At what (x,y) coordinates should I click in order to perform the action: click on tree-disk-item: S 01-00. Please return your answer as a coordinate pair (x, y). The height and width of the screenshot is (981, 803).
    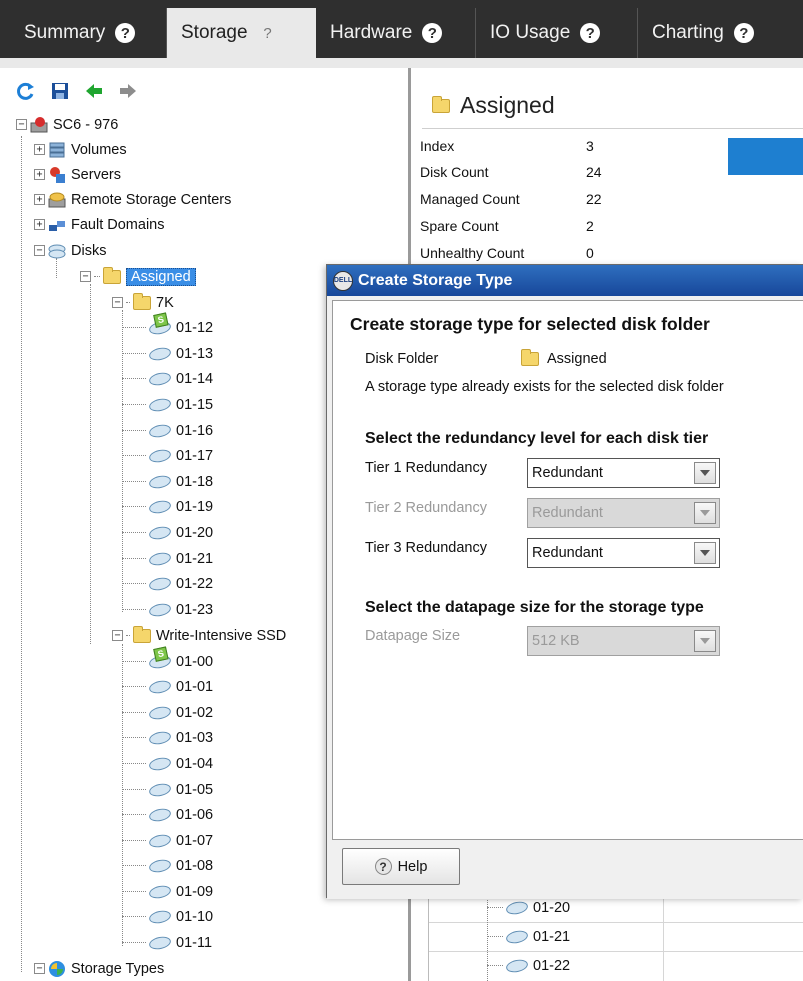
    Looking at the image, I should click on (168, 659).